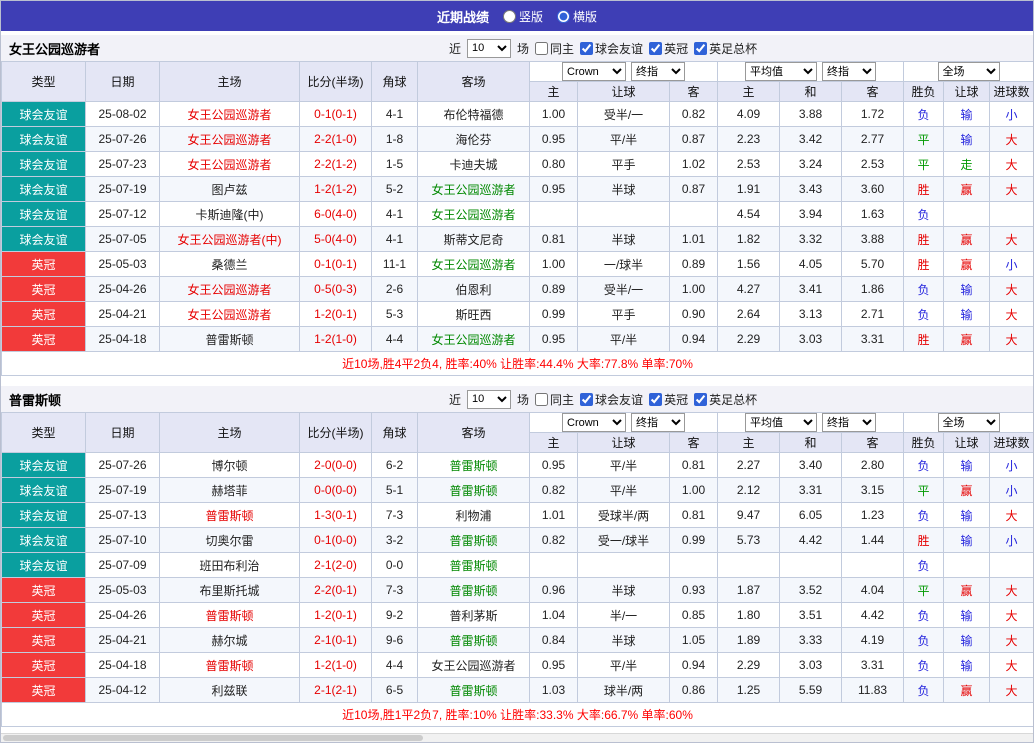  Describe the element at coordinates (563, 16) in the screenshot. I see `horizontal-radio` at that location.